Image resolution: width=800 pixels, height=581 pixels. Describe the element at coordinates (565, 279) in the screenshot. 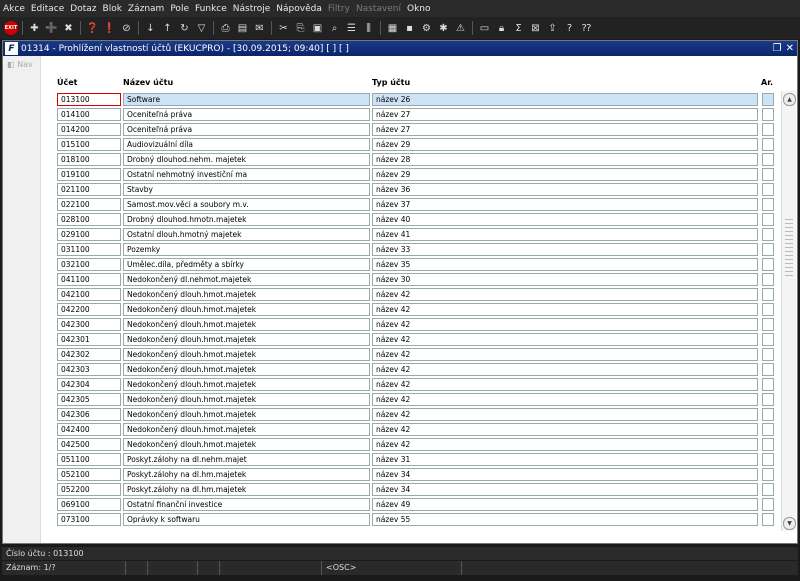

I see `account-type-cell: název 30` at that location.